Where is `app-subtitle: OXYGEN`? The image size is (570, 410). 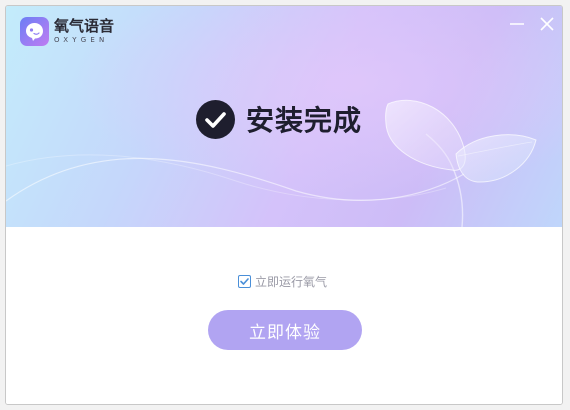
app-subtitle: OXYGEN is located at coordinates (81, 40).